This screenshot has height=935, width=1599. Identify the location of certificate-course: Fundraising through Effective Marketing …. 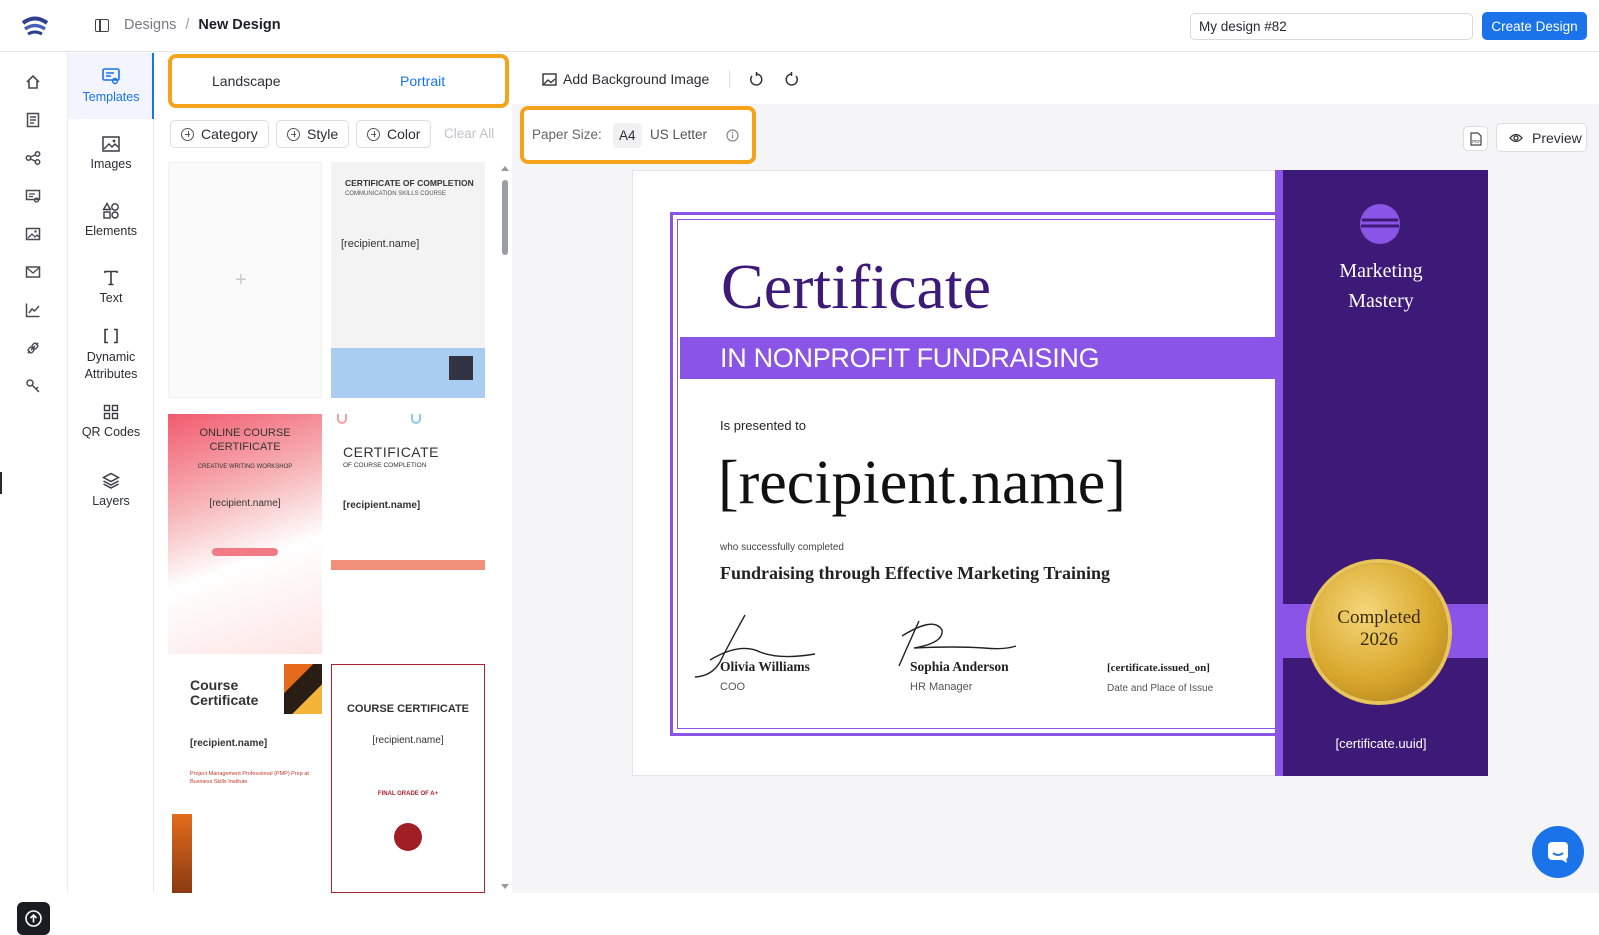
(915, 573).